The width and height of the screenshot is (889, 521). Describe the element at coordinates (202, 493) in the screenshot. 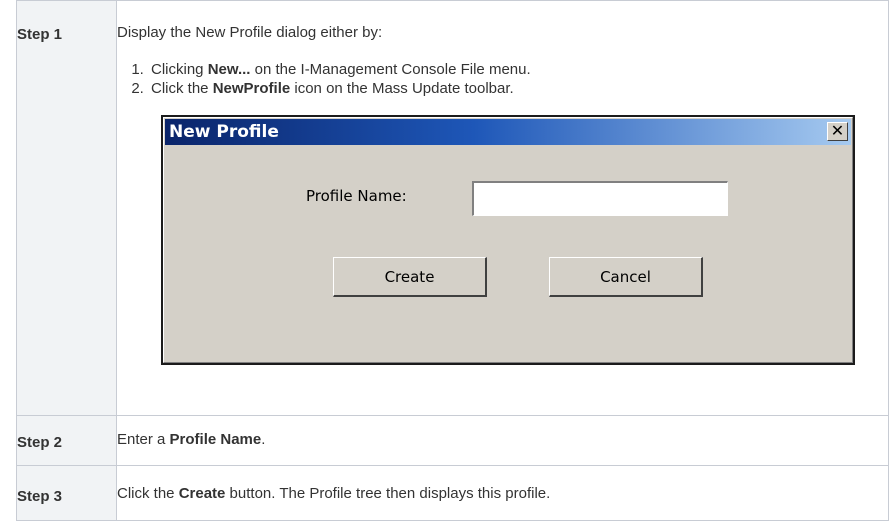

I see `bold-term: Create` at that location.